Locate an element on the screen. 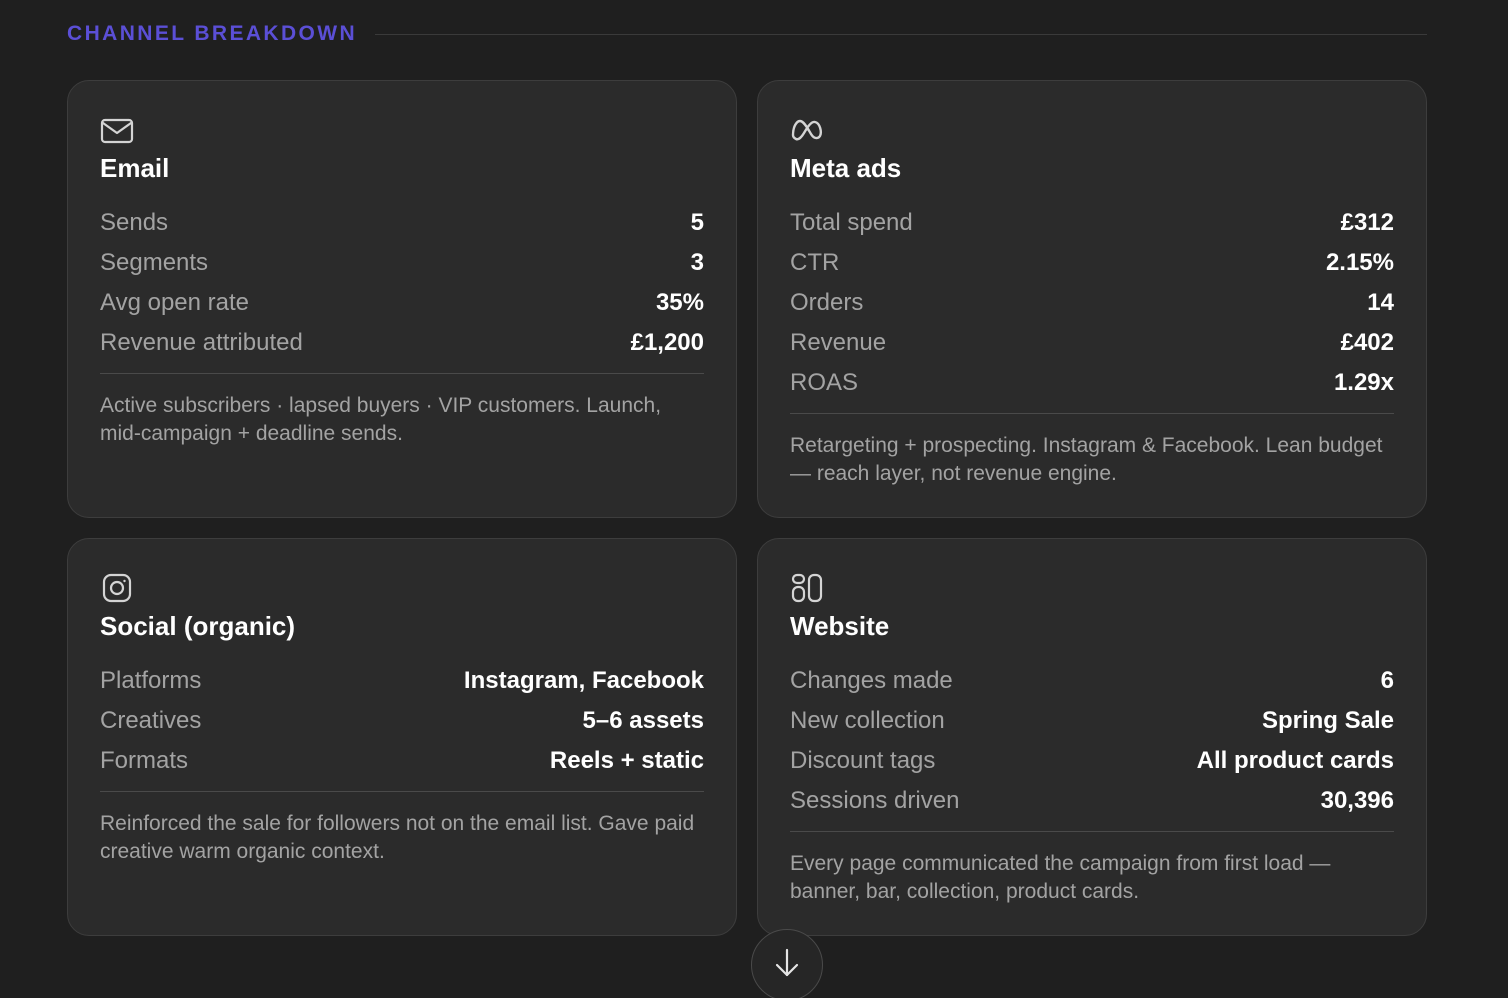 Image resolution: width=1508 pixels, height=998 pixels. stat-label: Platforms is located at coordinates (151, 680).